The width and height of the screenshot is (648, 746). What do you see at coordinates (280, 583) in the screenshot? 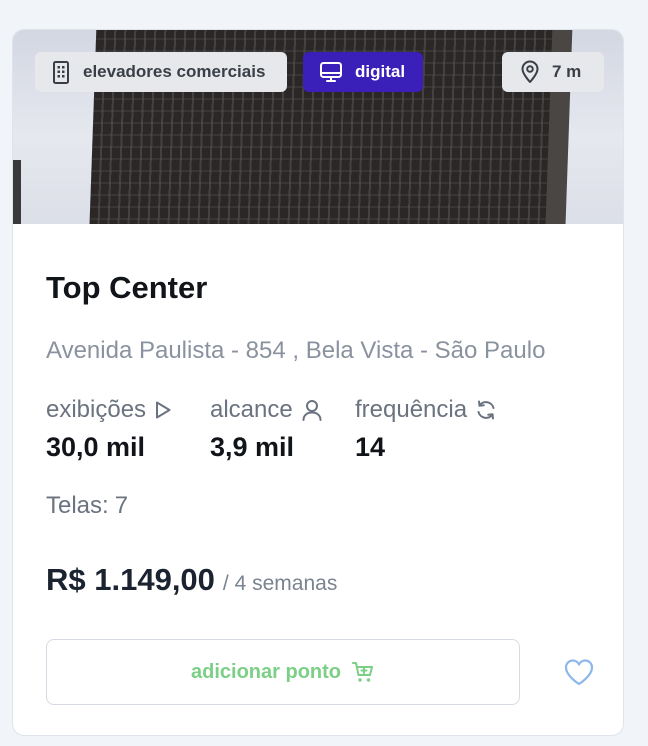
I see `price-period: / 4 semanas` at bounding box center [280, 583].